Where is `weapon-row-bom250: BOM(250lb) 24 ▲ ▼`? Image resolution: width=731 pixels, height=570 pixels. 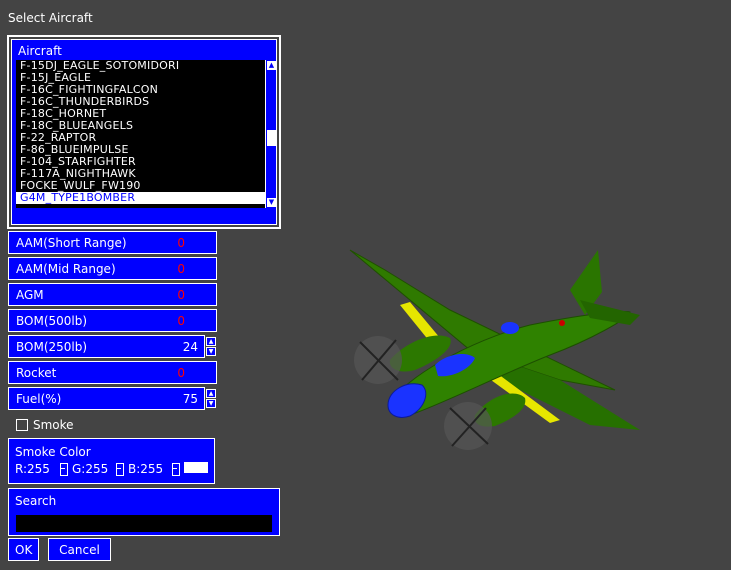
weapon-row-bom250: BOM(250lb) 24 ▲ ▼ is located at coordinates (112, 346).